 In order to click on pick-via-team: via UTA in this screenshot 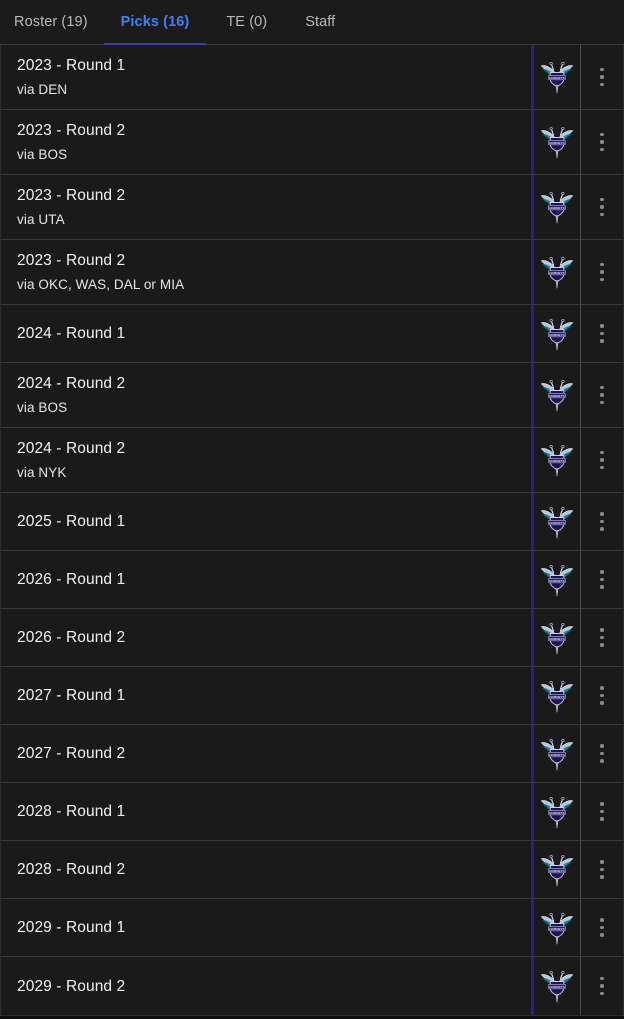, I will do `click(41, 219)`.